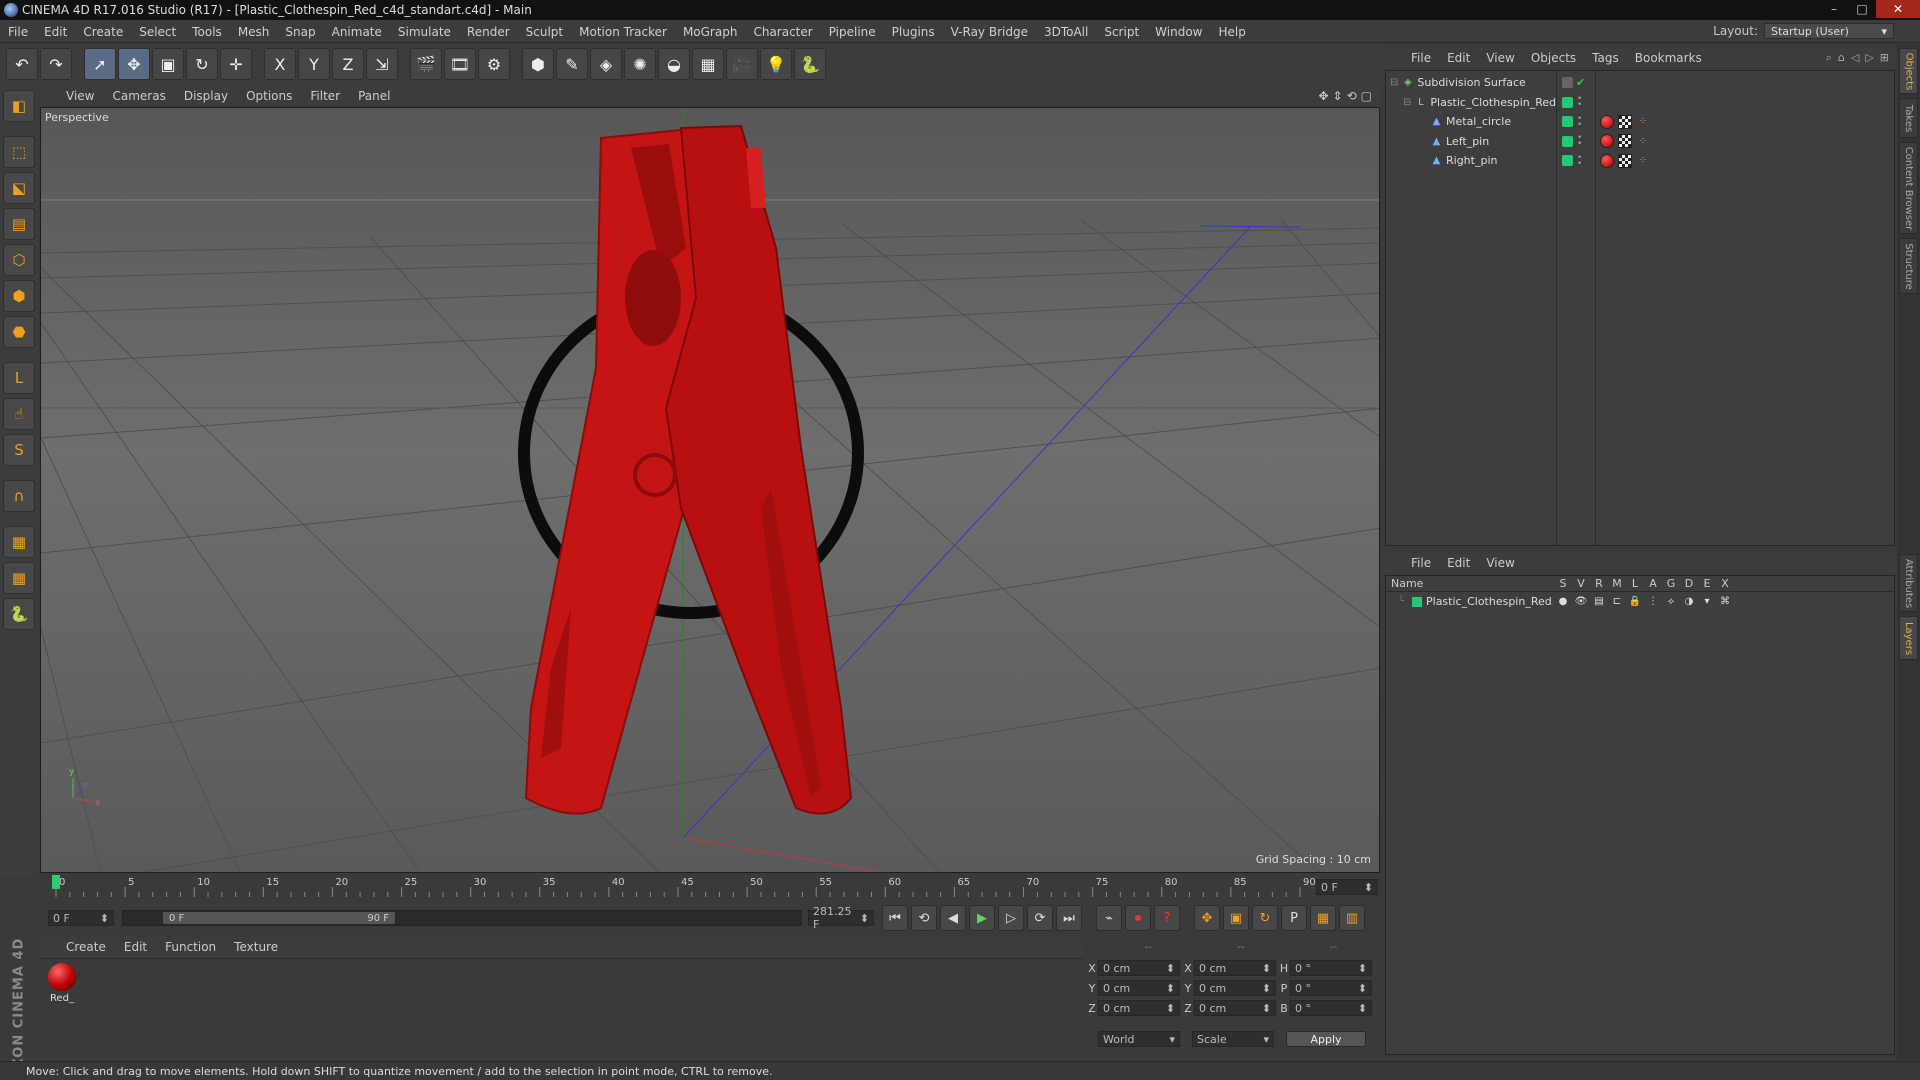 This screenshot has width=1920, height=1080. I want to click on light-button: 💡, so click(776, 64).